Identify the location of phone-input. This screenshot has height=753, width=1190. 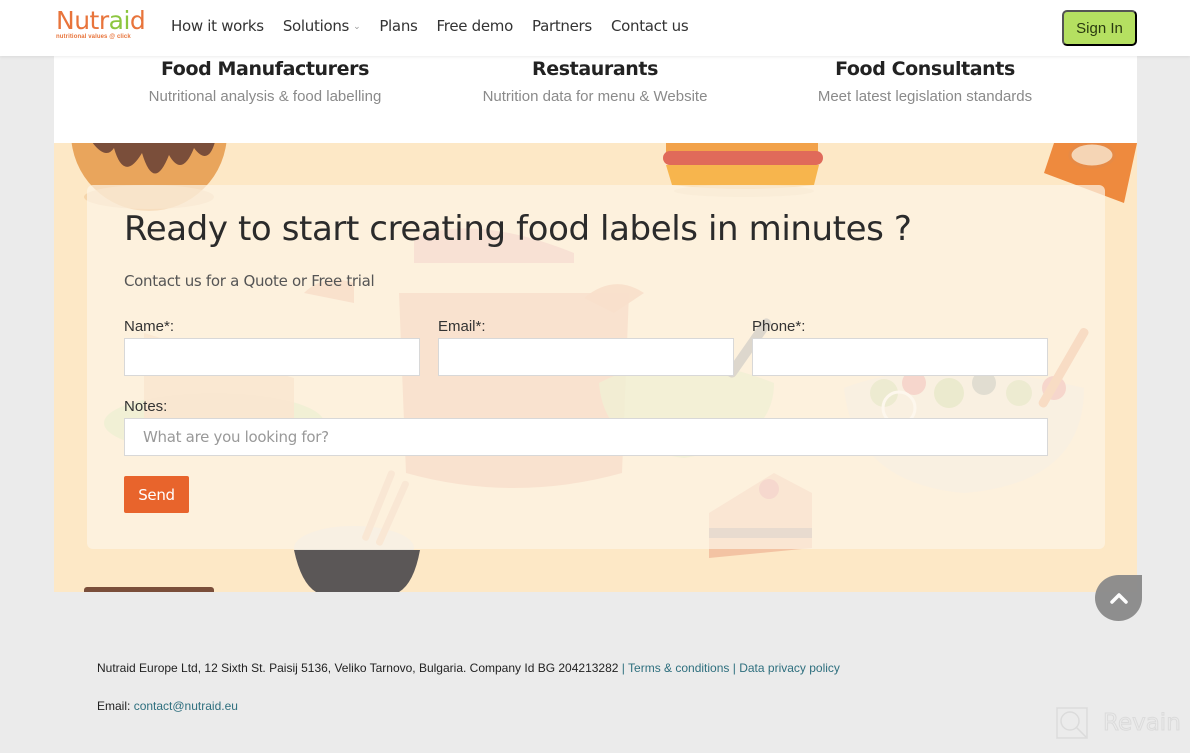
(900, 357).